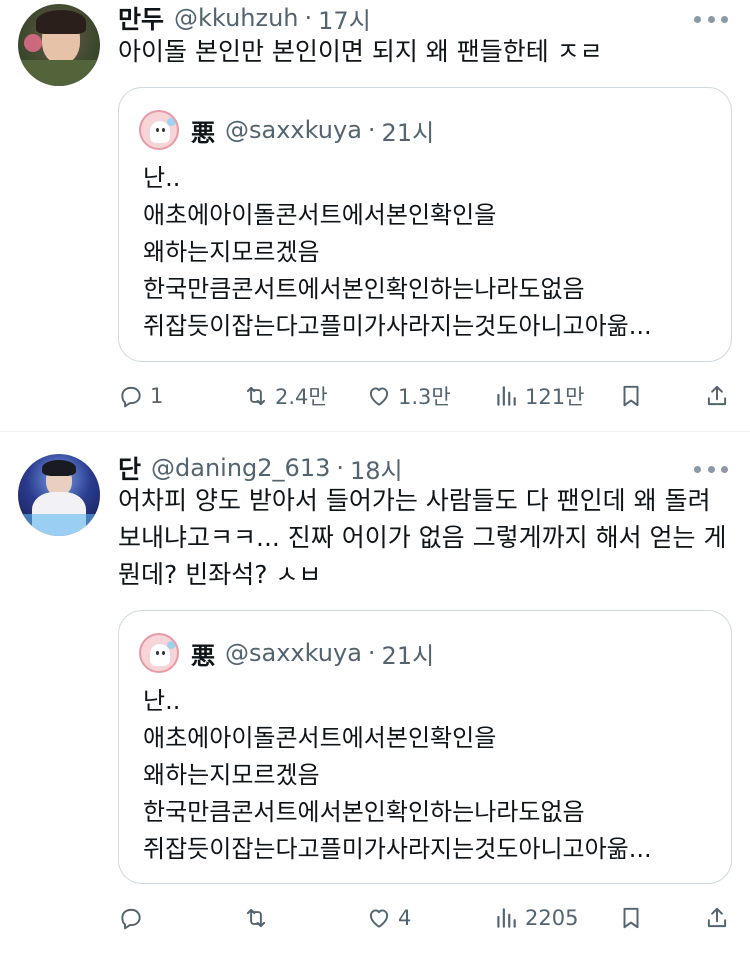 The width and height of the screenshot is (750, 960). What do you see at coordinates (552, 918) in the screenshot?
I see `views-count: 2205` at bounding box center [552, 918].